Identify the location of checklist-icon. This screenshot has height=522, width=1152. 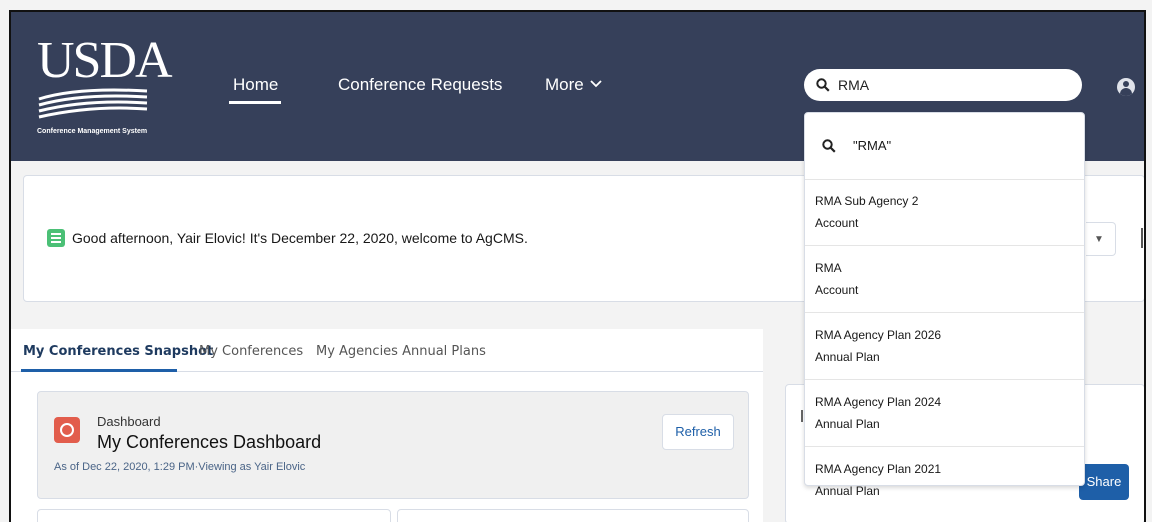
(56, 238).